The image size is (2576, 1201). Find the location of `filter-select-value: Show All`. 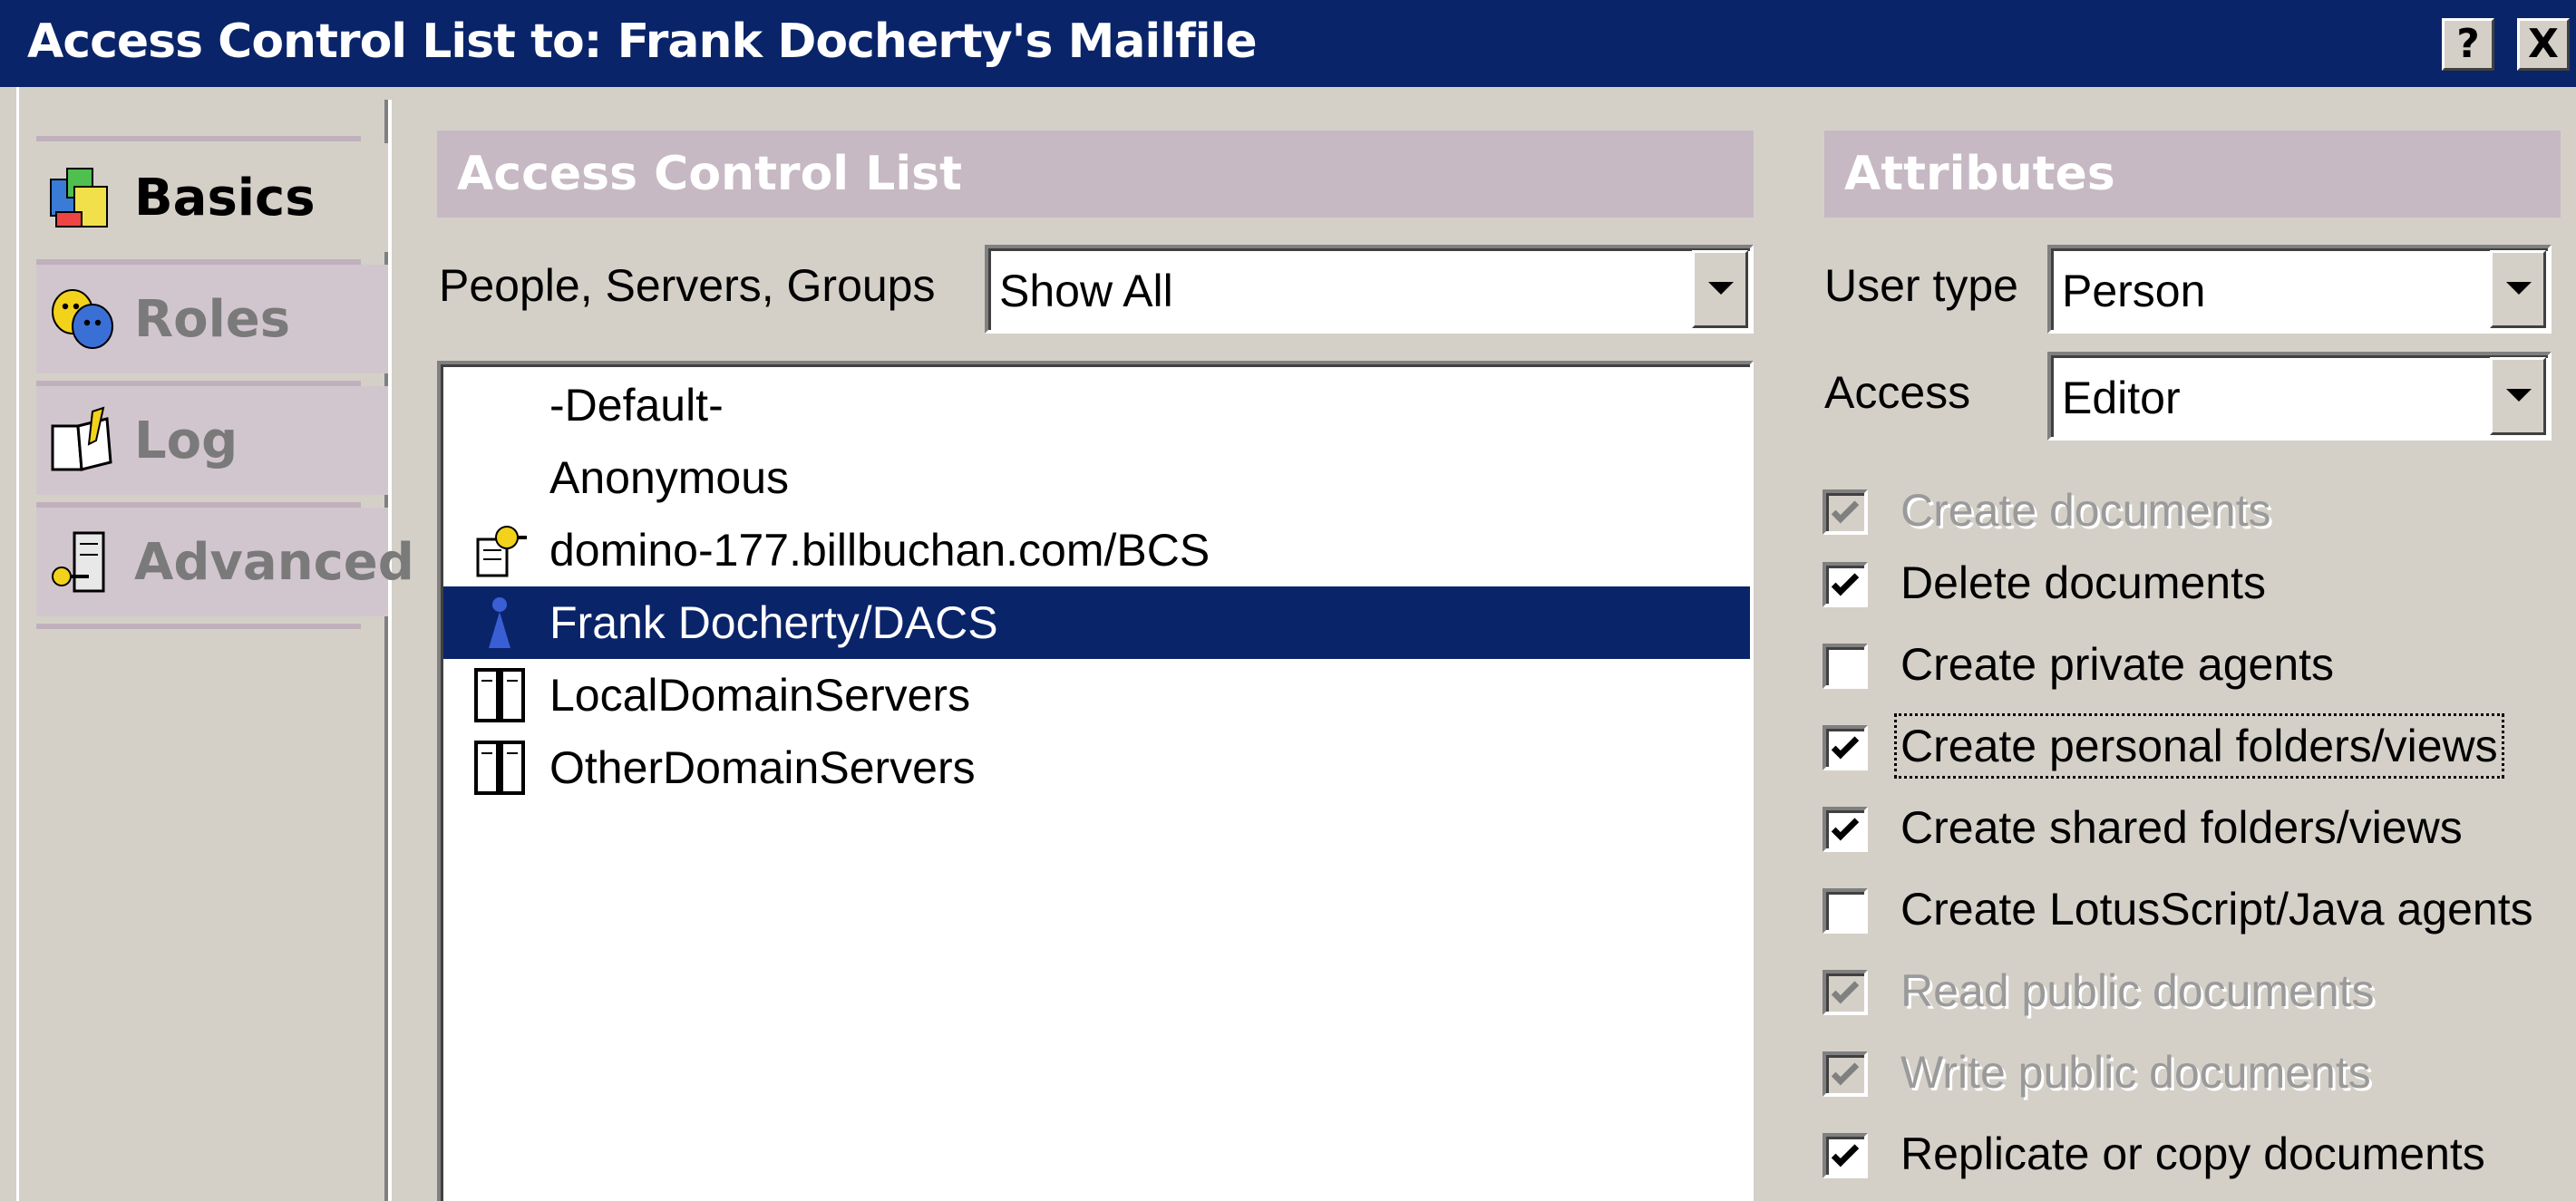

filter-select-value: Show All is located at coordinates (1086, 291).